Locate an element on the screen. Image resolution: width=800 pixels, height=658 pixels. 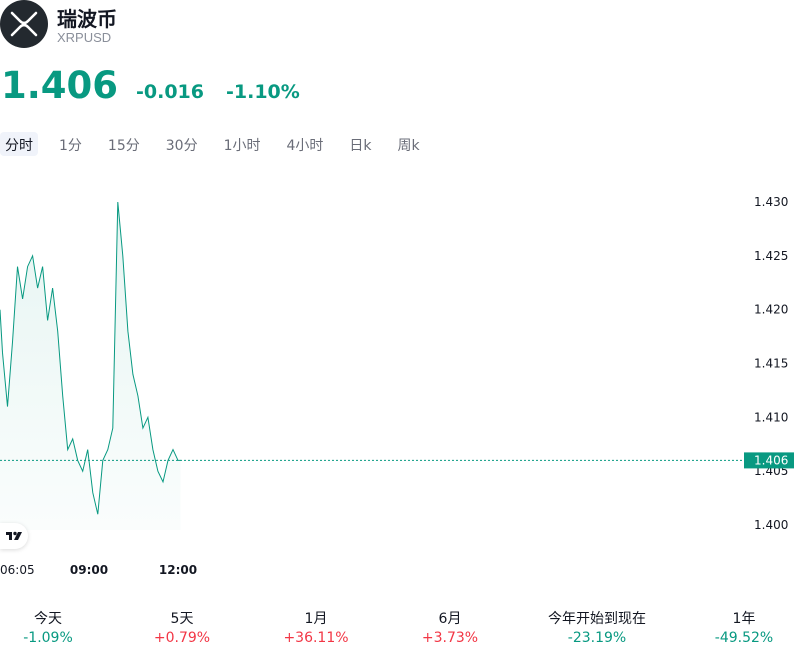
perf-label: 今年开始到现在 is located at coordinates (597, 619).